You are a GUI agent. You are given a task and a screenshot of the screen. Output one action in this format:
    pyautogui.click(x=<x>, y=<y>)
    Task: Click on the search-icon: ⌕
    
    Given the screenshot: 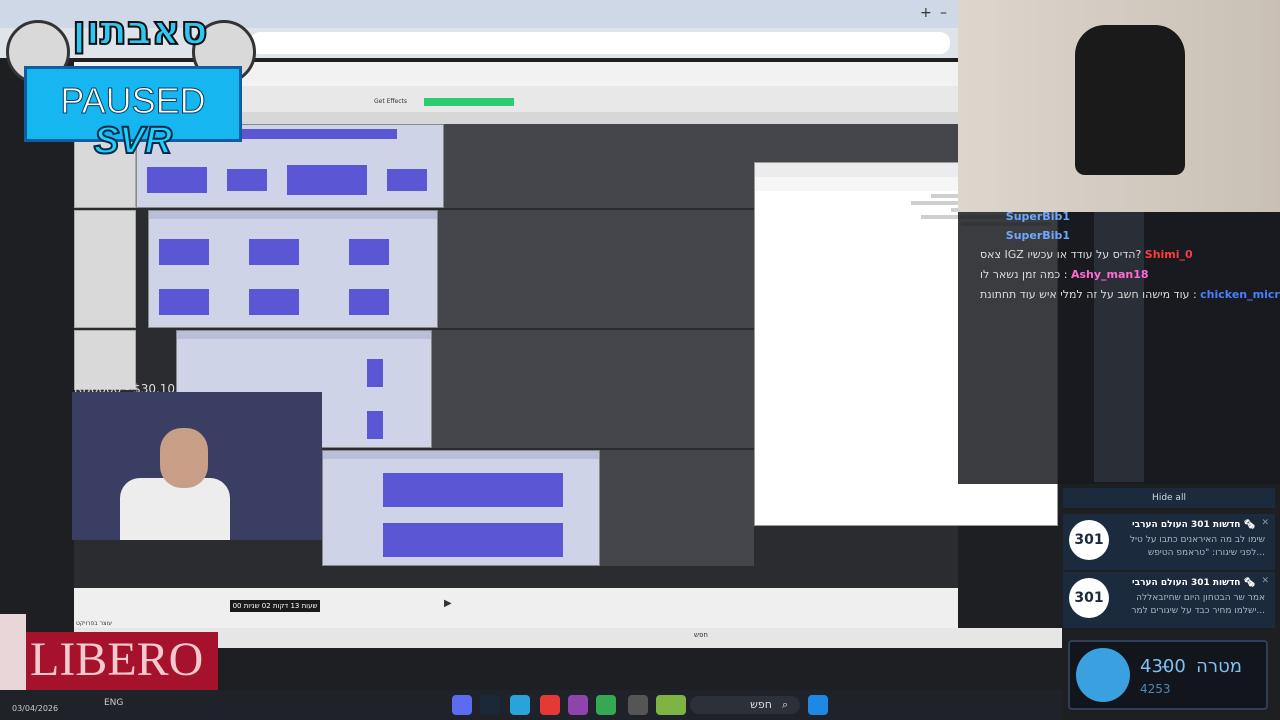 What is the action you would take?
    pyautogui.click(x=785, y=704)
    